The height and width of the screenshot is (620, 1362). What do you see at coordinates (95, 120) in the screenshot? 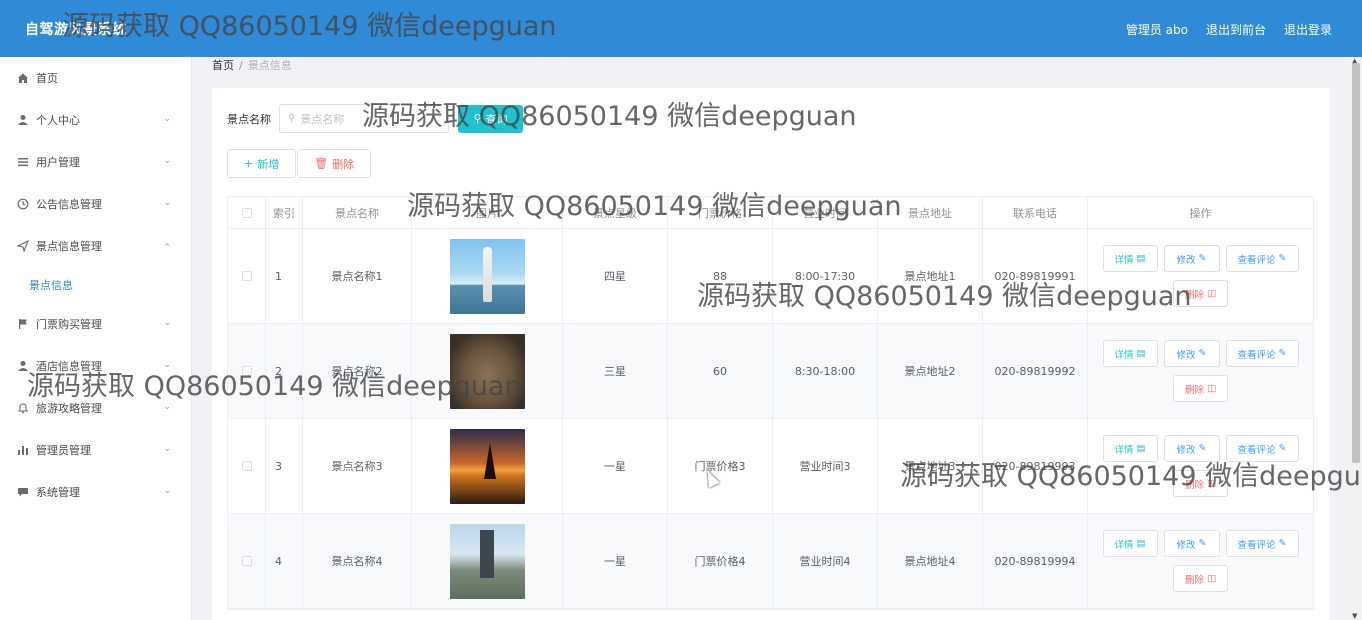
I see `sidebar-item-personal: 个人中心 ⌄` at bounding box center [95, 120].